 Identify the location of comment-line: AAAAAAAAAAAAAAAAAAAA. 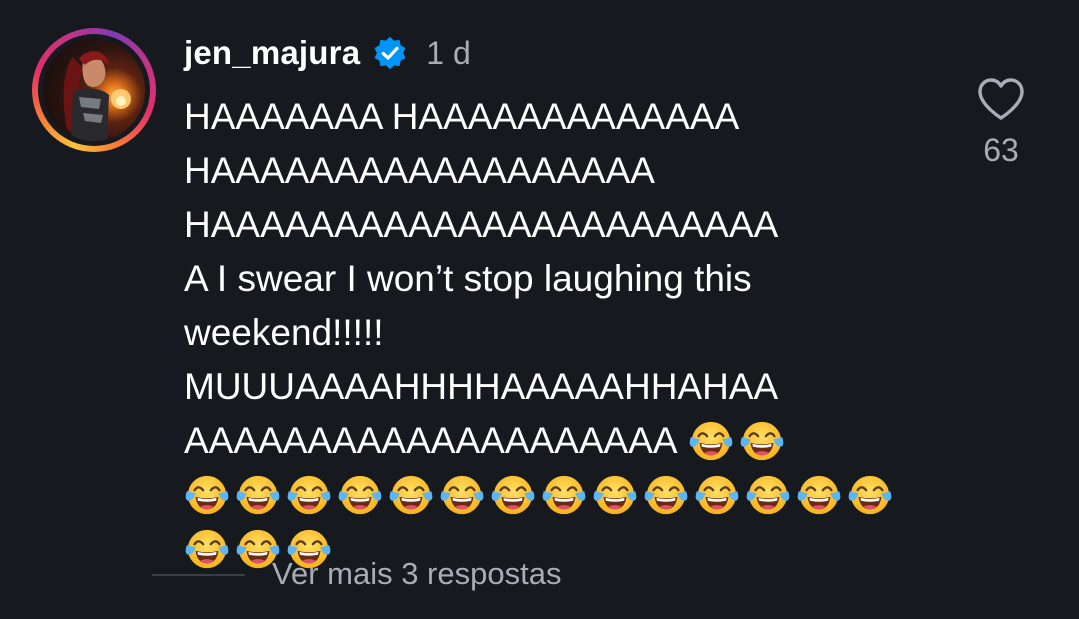
(431, 440).